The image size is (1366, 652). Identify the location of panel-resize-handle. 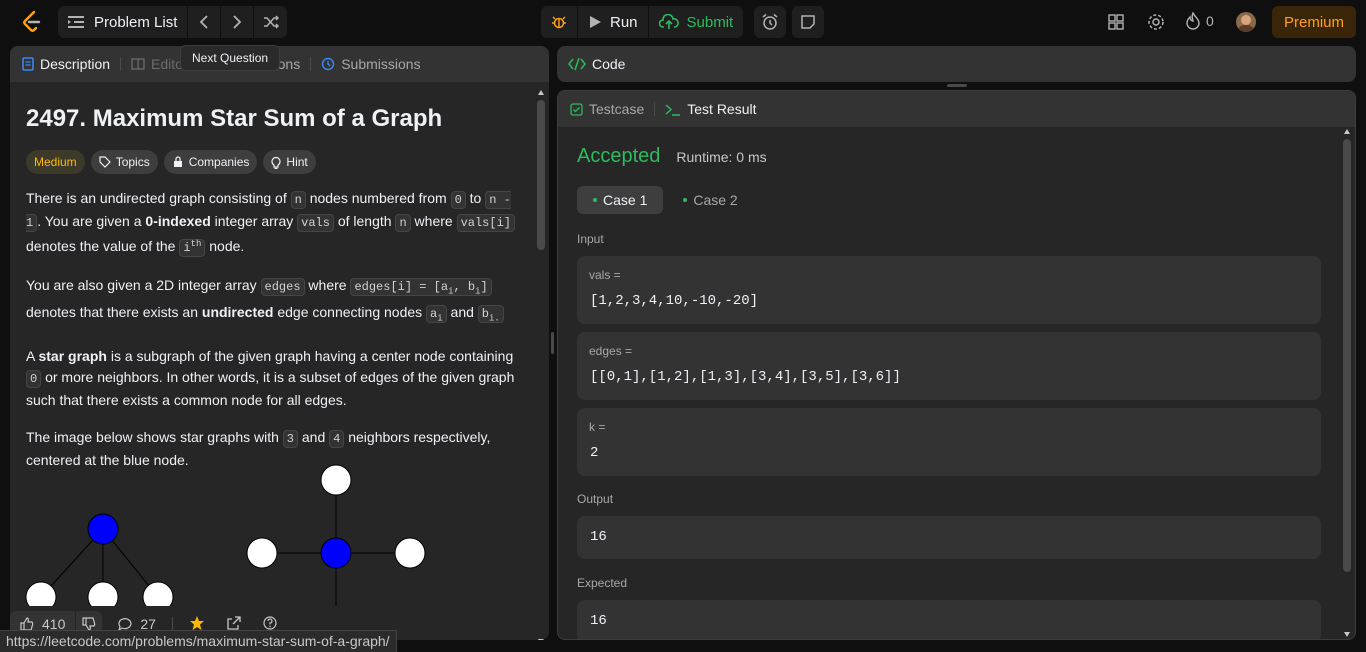
(552, 343).